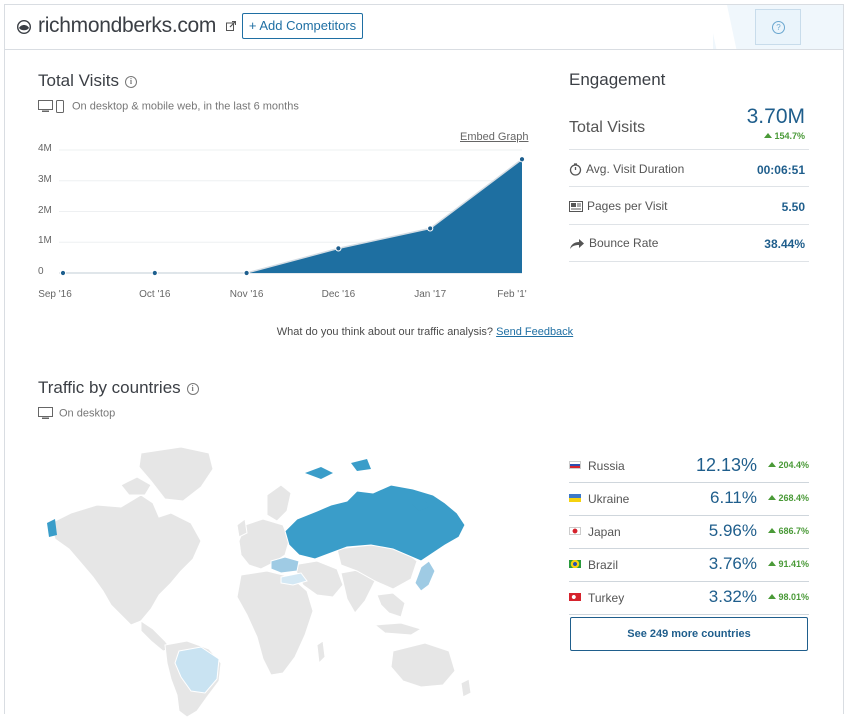  I want to click on map-canada-islands, so click(136, 486).